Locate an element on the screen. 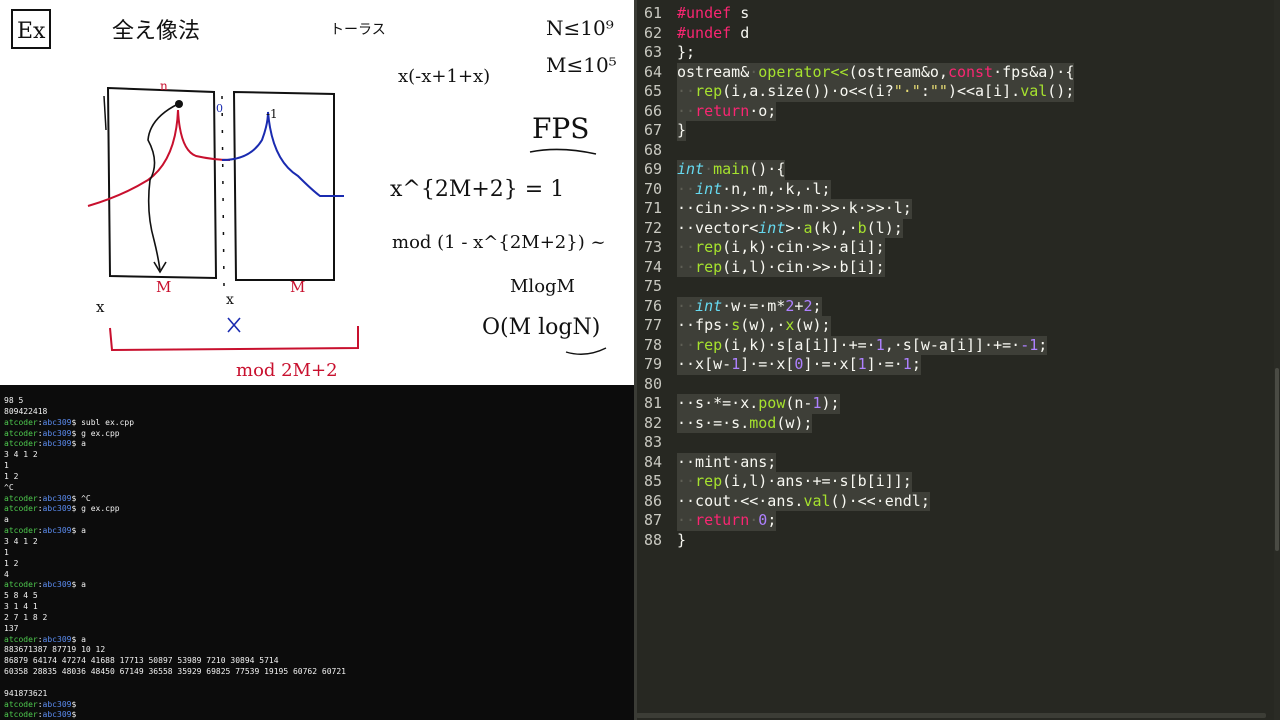  code-line: 71 ··cin·>>·n·>>·m·>>·k·>>·l; is located at coordinates (957, 209).